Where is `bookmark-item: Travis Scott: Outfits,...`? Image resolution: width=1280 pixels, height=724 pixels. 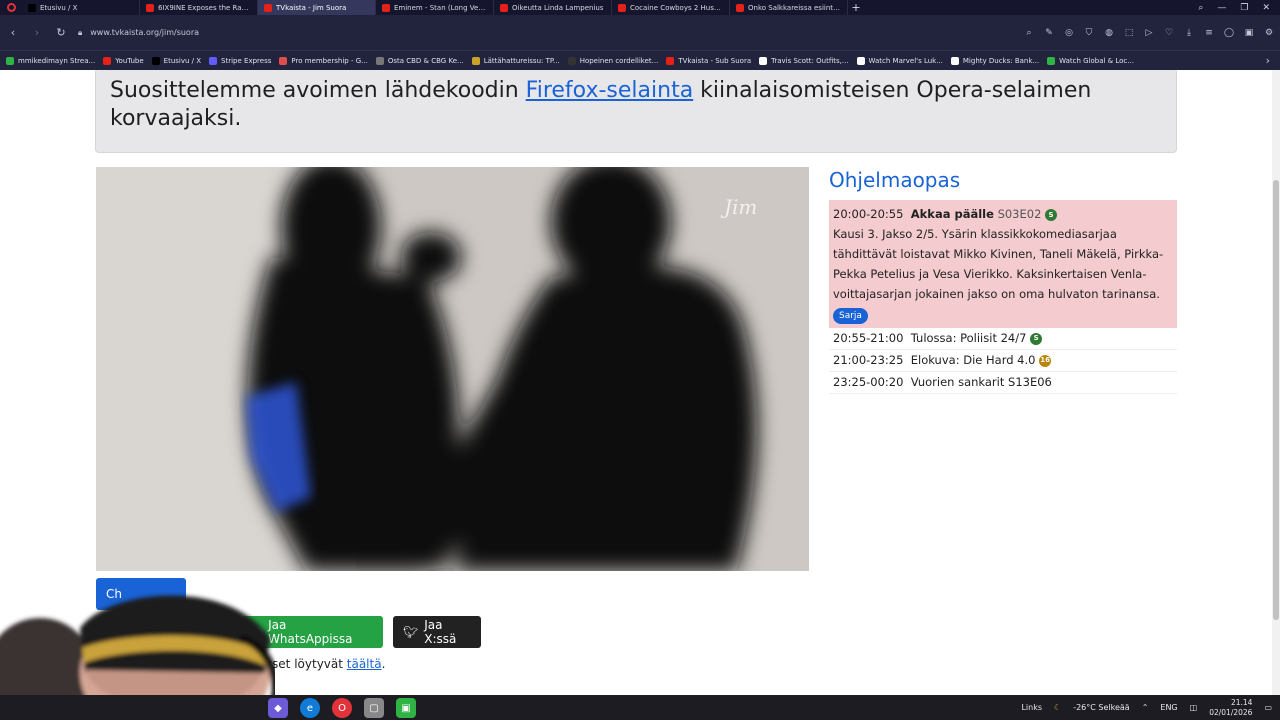 bookmark-item: Travis Scott: Outfits,... is located at coordinates (804, 60).